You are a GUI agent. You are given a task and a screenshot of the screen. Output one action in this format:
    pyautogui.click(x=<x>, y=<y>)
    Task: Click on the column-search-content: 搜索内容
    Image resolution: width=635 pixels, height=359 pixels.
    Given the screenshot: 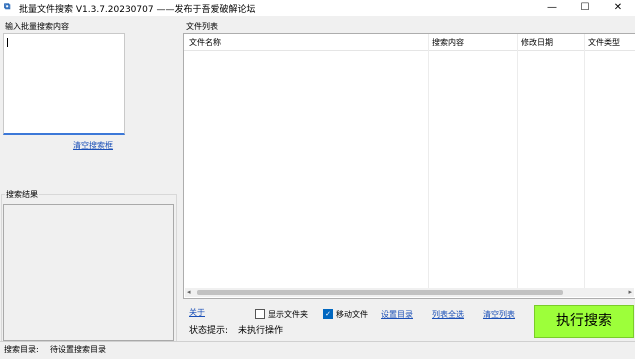 What is the action you would take?
    pyautogui.click(x=448, y=42)
    